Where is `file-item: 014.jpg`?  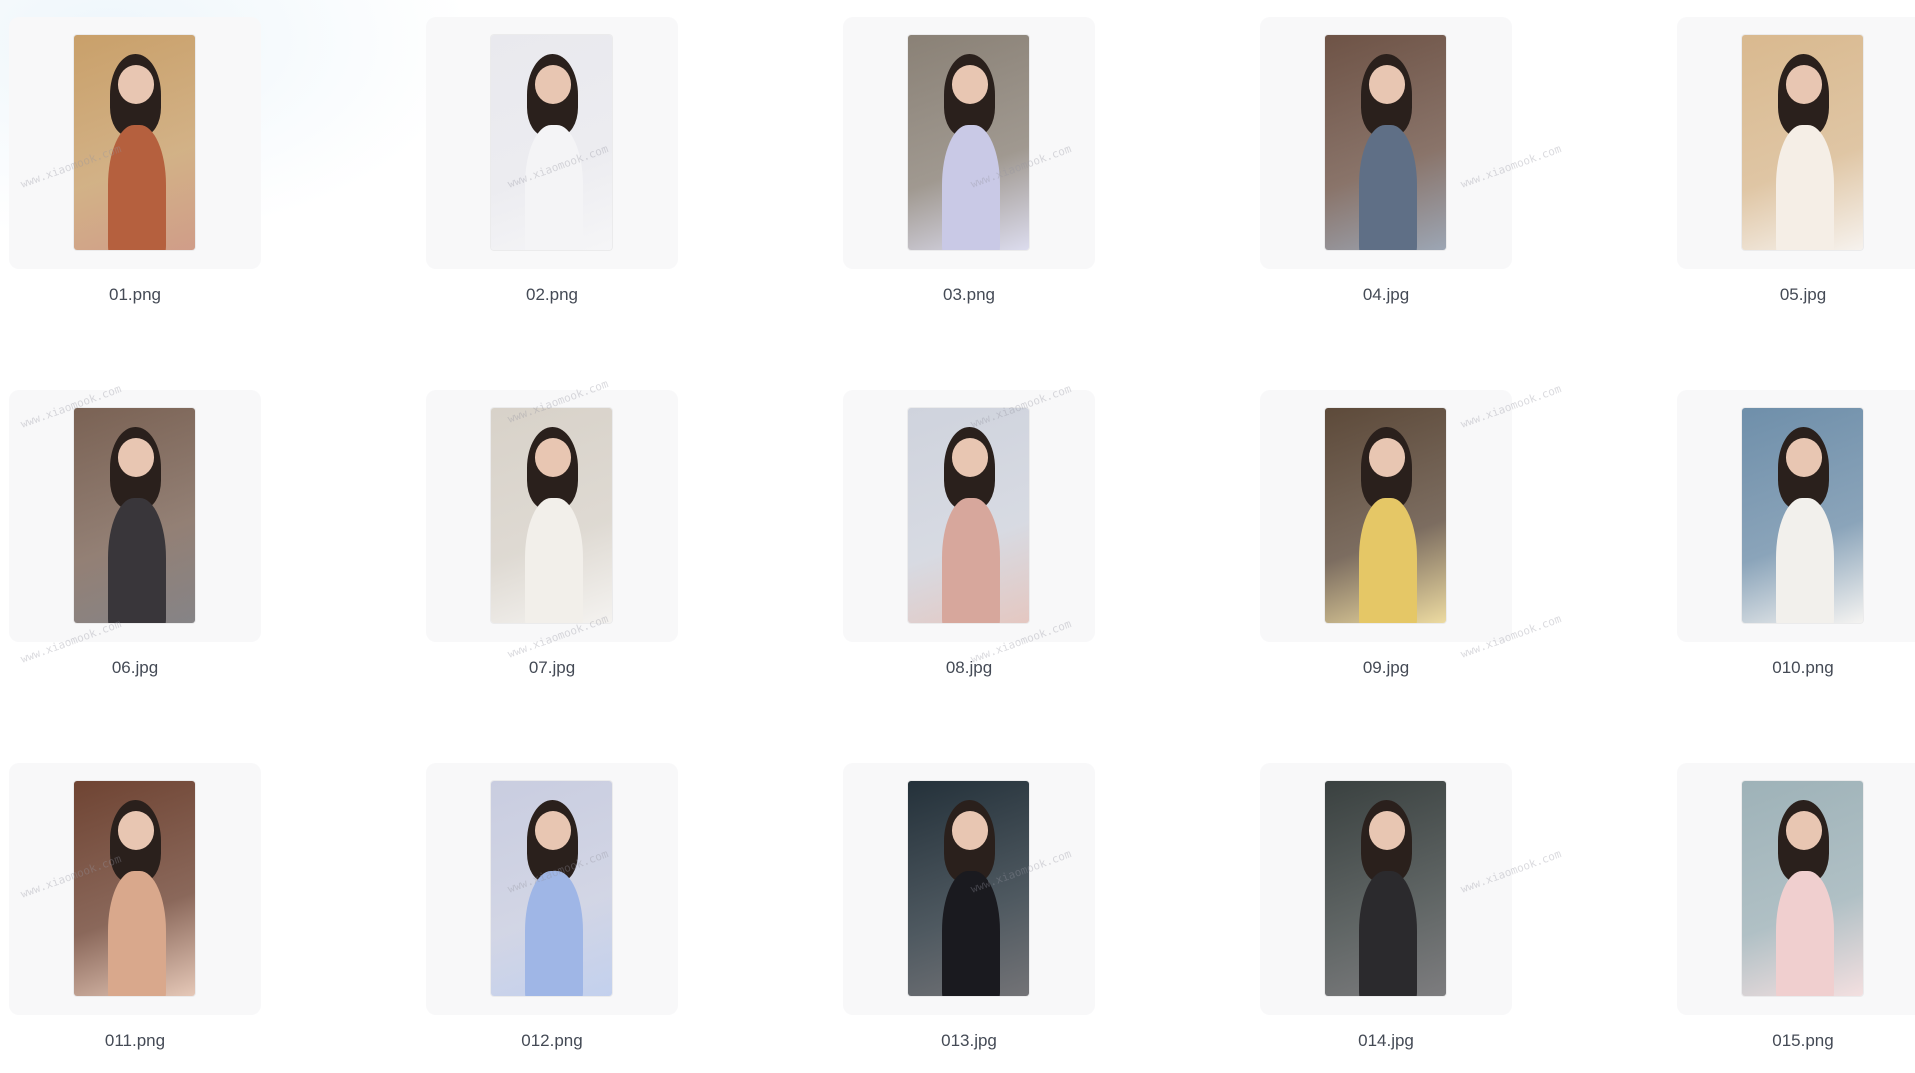 file-item: 014.jpg is located at coordinates (1386, 918).